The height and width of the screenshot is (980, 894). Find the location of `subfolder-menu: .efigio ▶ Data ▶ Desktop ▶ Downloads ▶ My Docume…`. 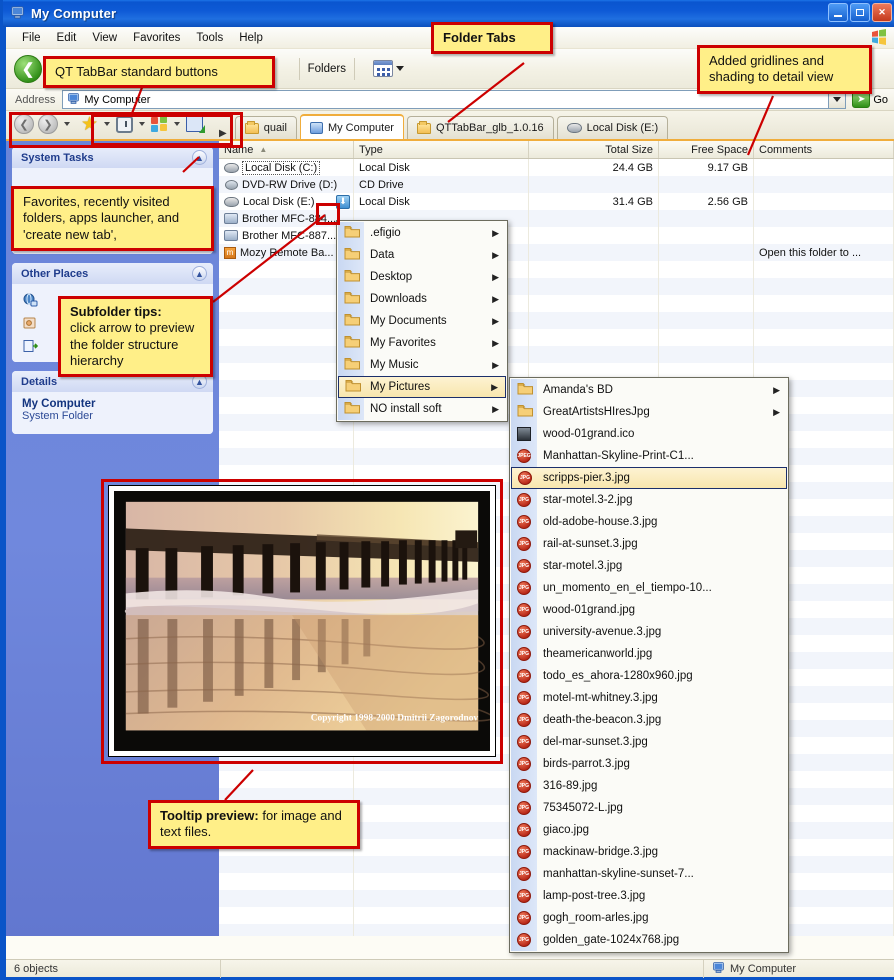

subfolder-menu: .efigio ▶ Data ▶ Desktop ▶ Downloads ▶ My Docume… is located at coordinates (422, 321).